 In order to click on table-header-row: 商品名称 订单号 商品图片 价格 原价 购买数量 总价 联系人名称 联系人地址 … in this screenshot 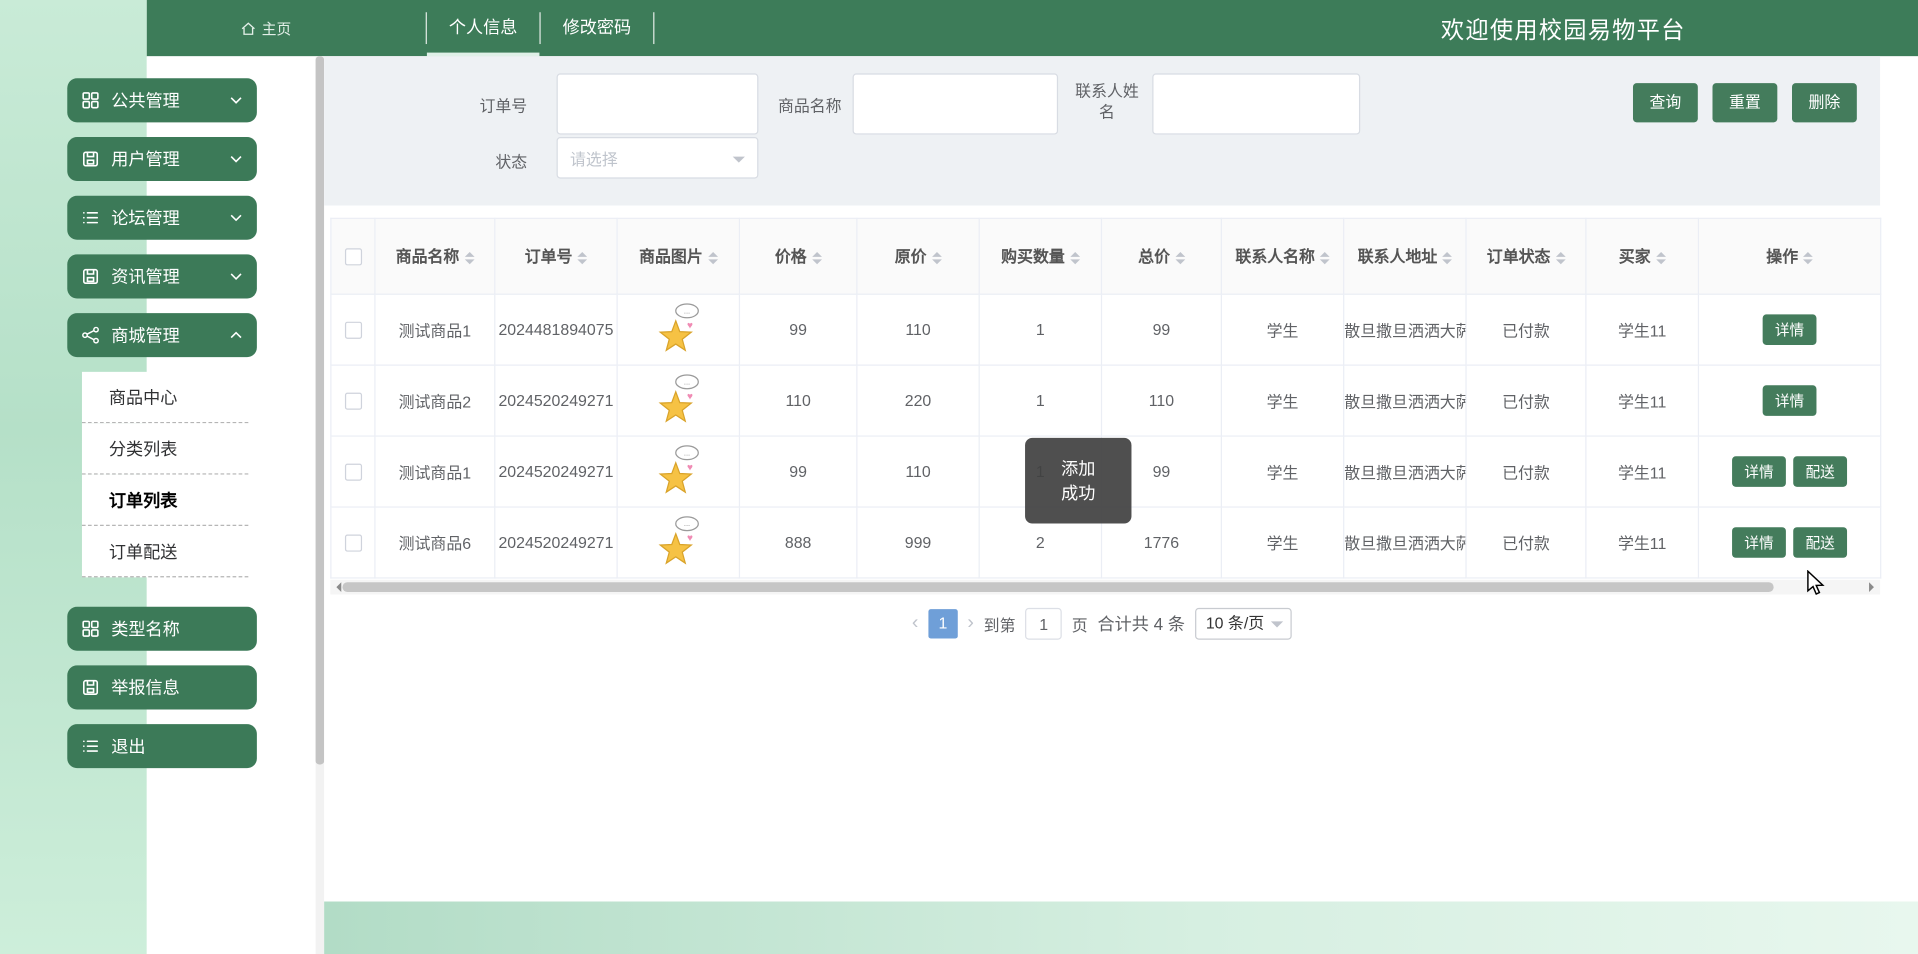, I will do `click(1106, 256)`.